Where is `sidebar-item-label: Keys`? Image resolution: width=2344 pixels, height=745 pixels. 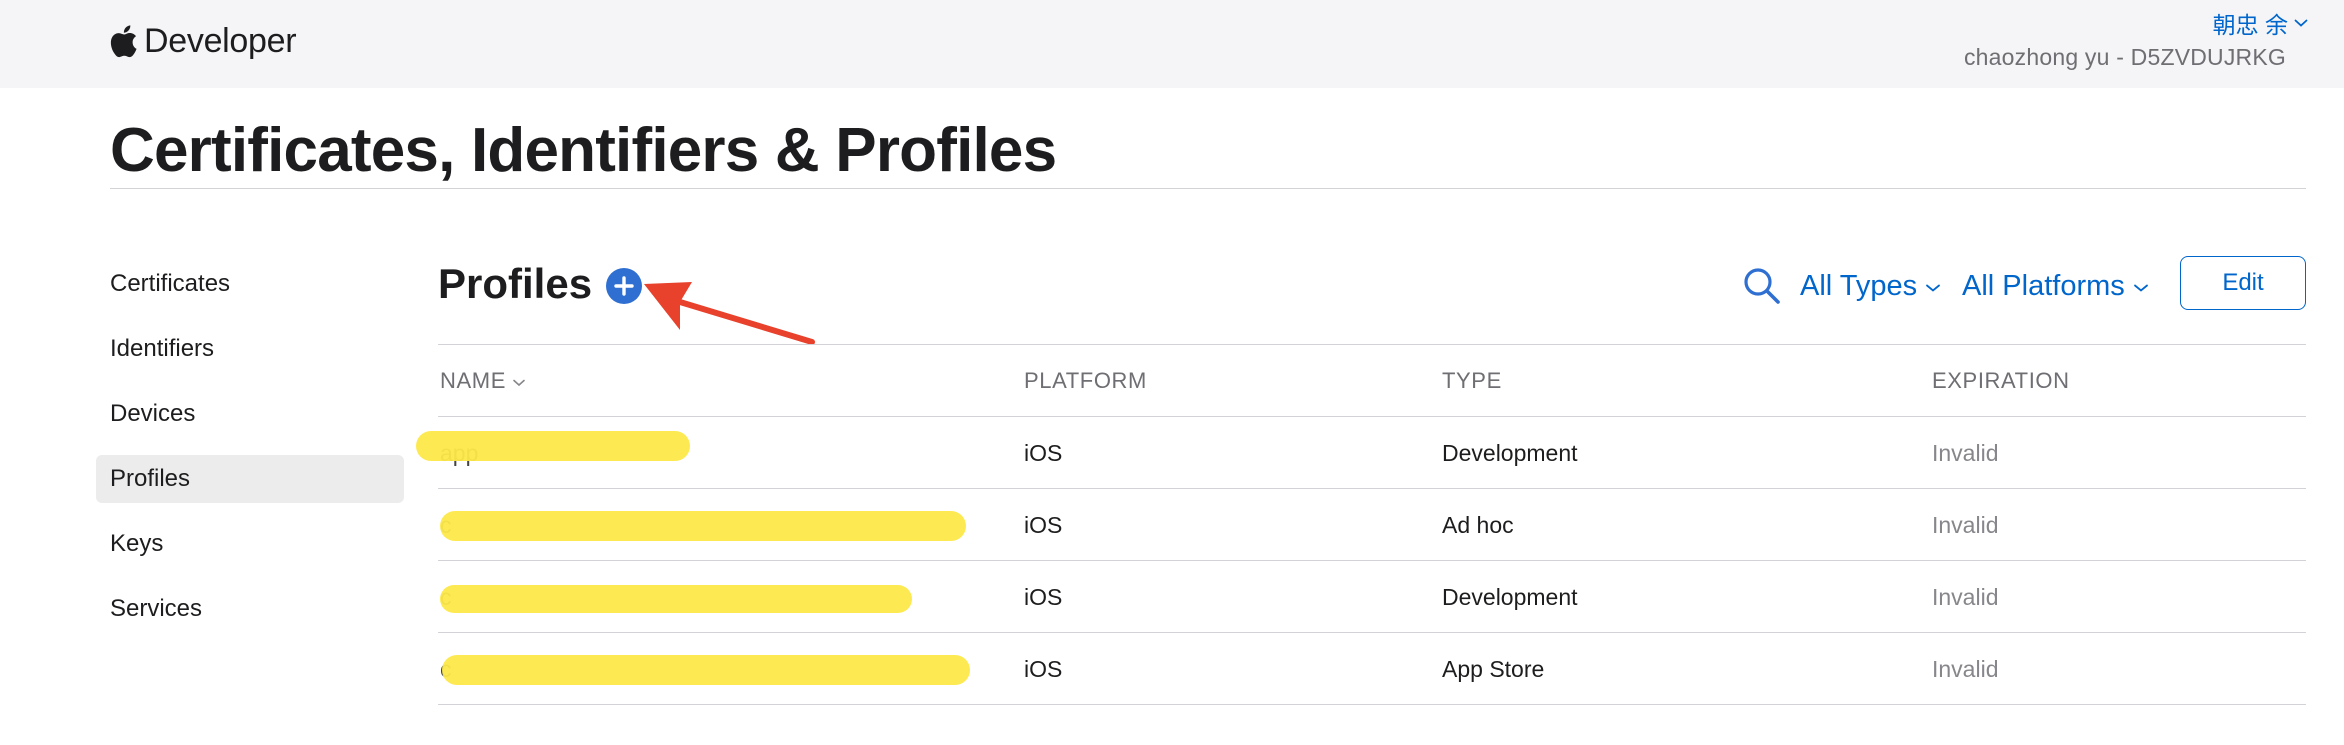
sidebar-item-label: Keys is located at coordinates (137, 543).